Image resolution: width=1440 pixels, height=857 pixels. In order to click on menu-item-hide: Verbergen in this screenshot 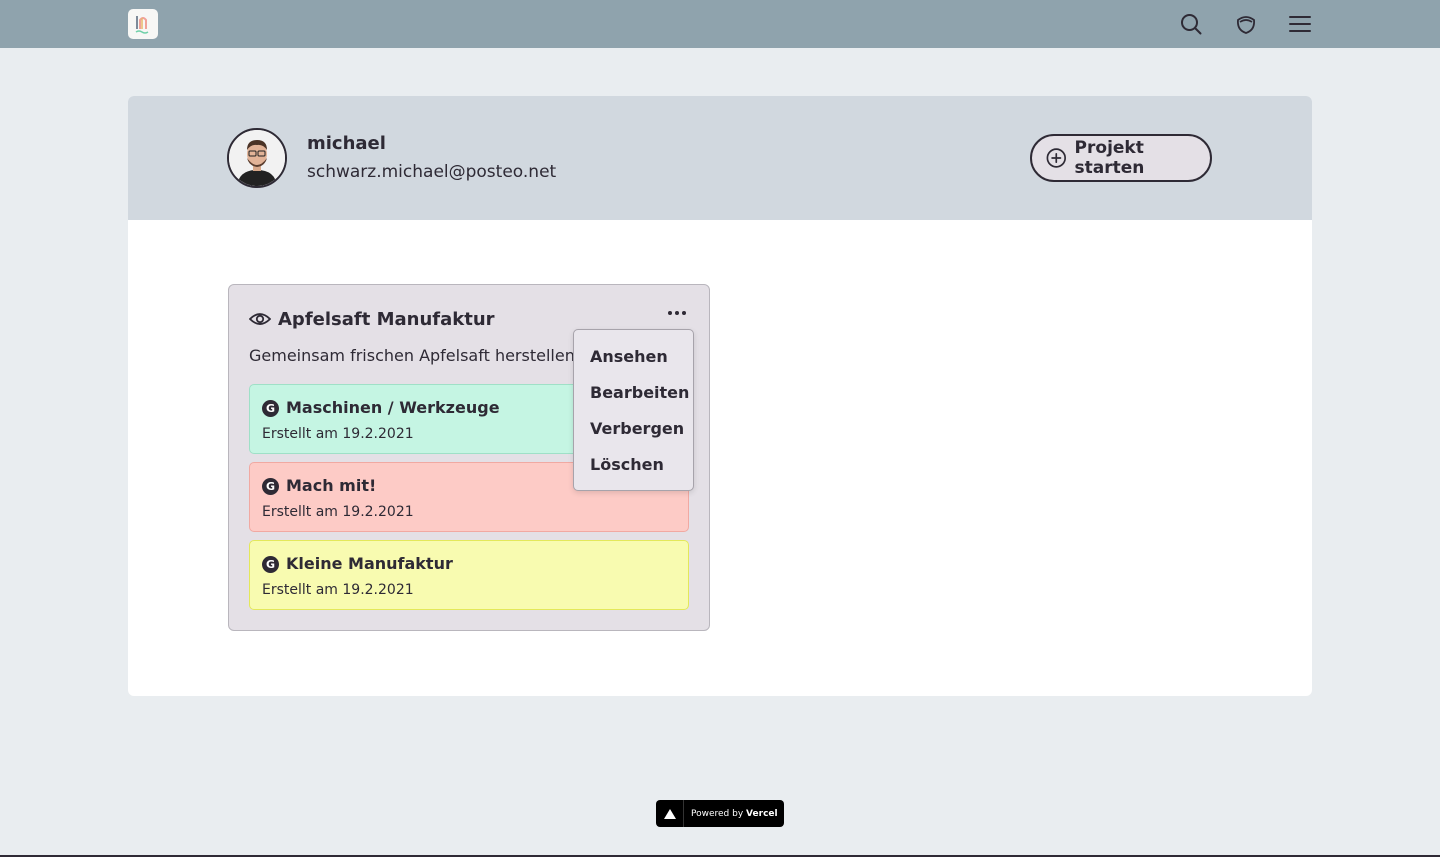, I will do `click(637, 428)`.